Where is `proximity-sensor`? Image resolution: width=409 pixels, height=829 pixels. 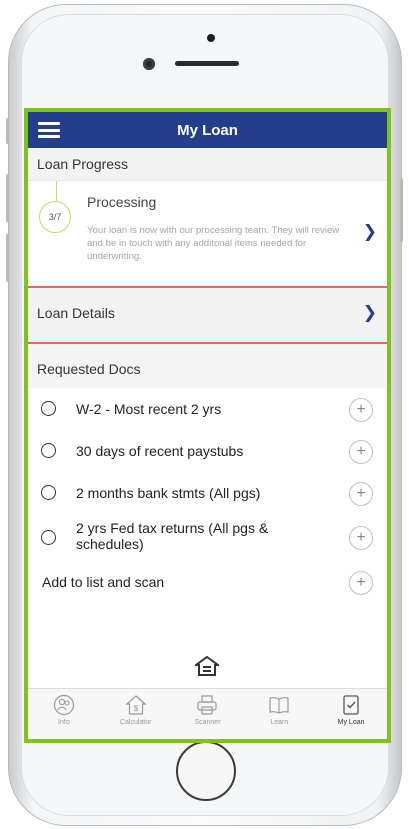 proximity-sensor is located at coordinates (211, 38).